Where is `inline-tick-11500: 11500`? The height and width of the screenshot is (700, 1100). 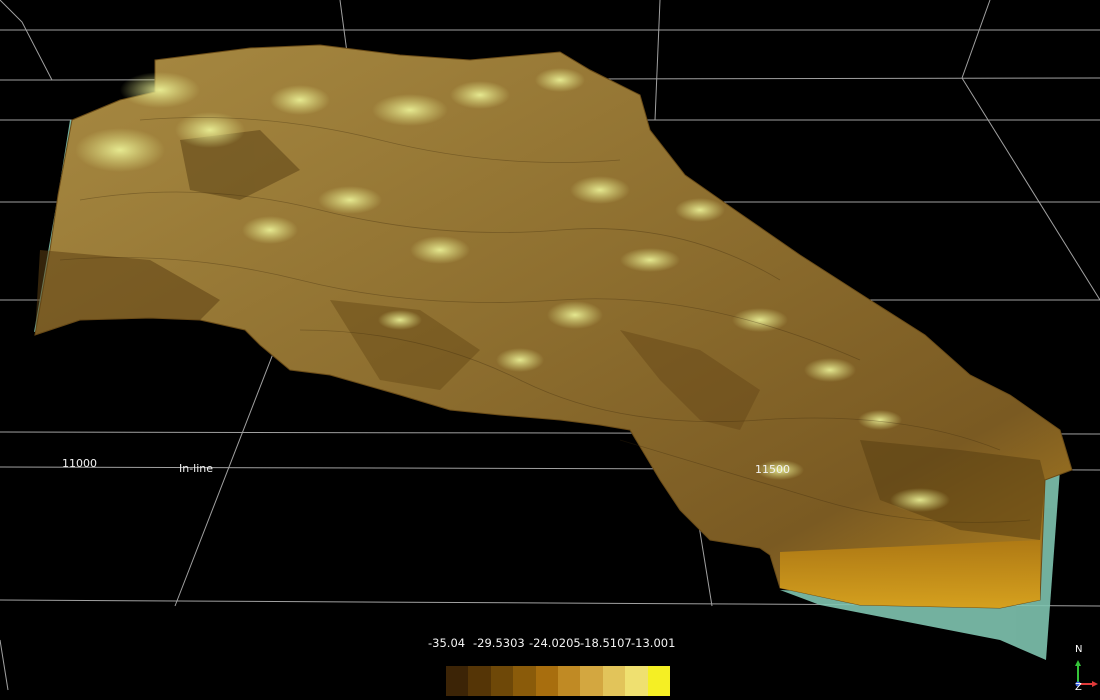 inline-tick-11500: 11500 is located at coordinates (772, 469).